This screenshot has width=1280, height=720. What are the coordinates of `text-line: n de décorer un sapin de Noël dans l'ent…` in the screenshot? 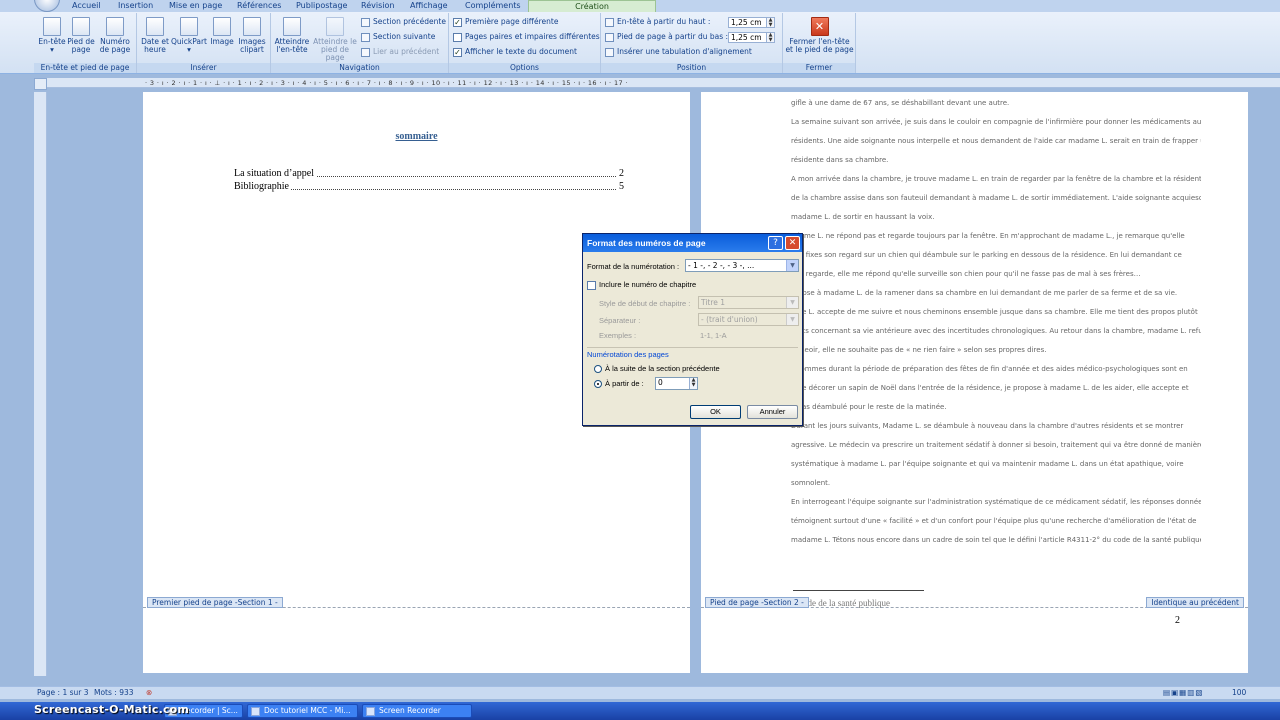 It's located at (990, 388).